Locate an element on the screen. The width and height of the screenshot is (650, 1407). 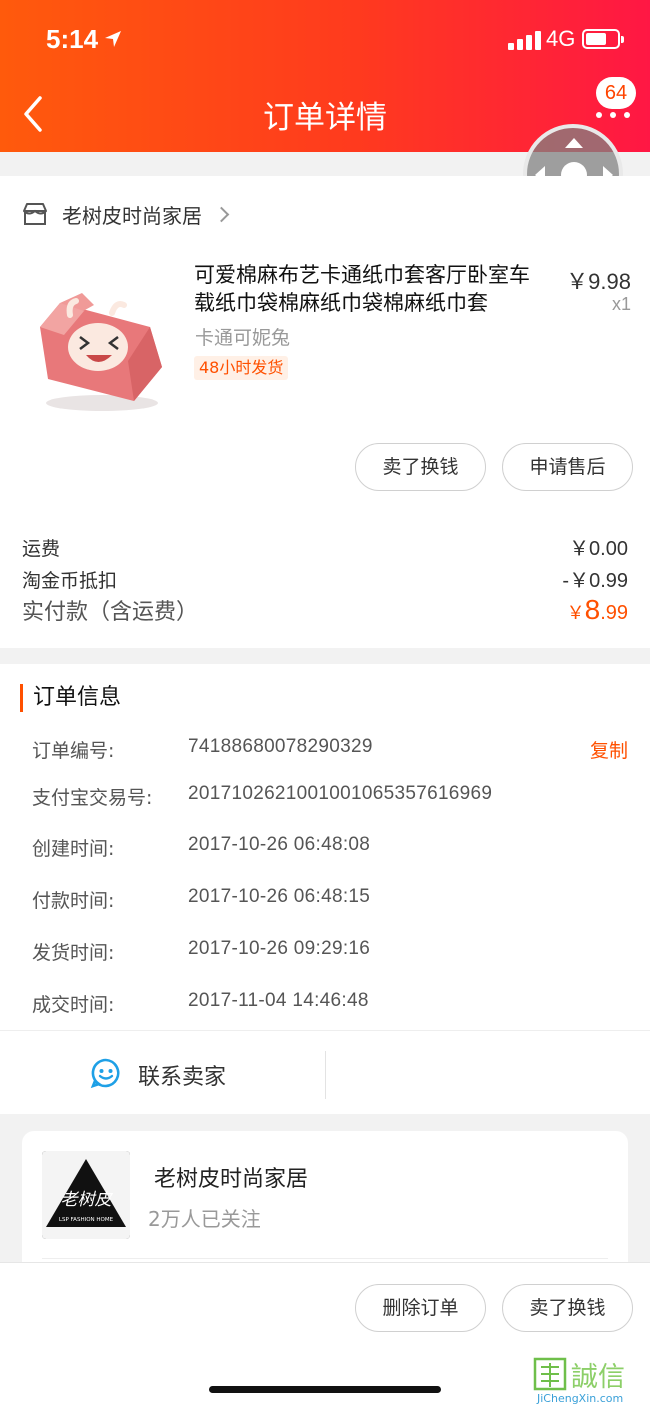
info-label: 创建时间: is located at coordinates (73, 849).